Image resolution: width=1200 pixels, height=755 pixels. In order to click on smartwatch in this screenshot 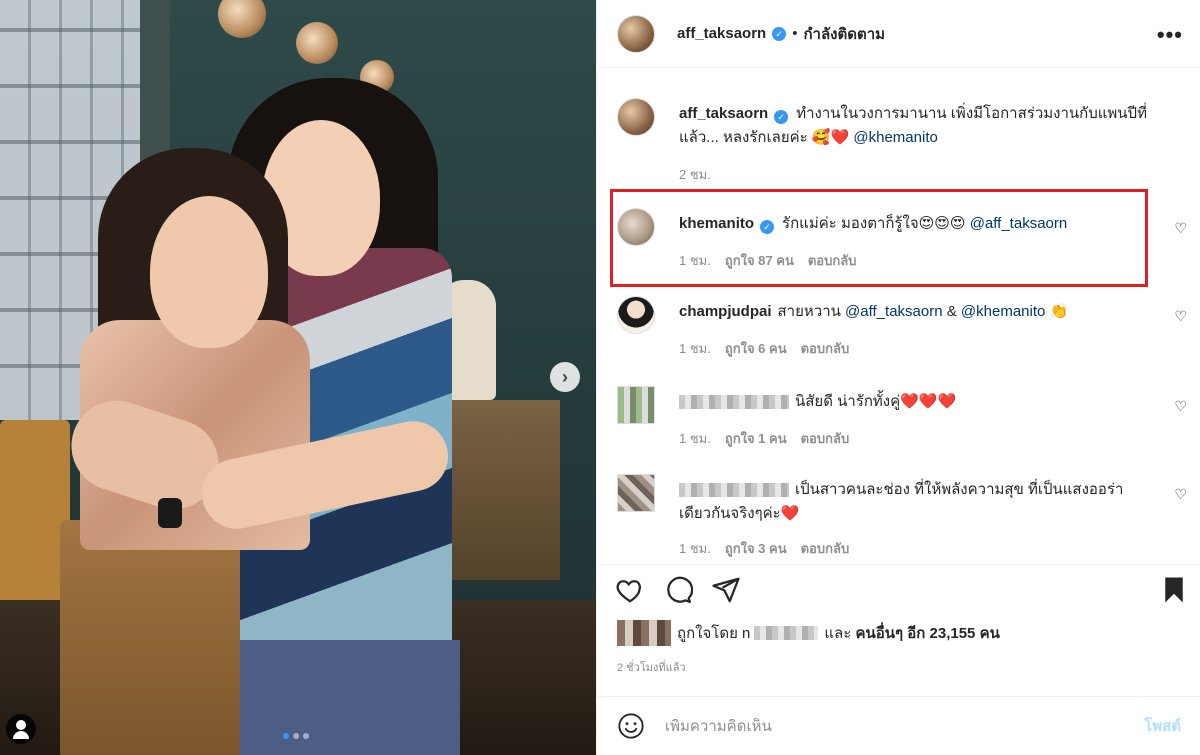, I will do `click(170, 513)`.